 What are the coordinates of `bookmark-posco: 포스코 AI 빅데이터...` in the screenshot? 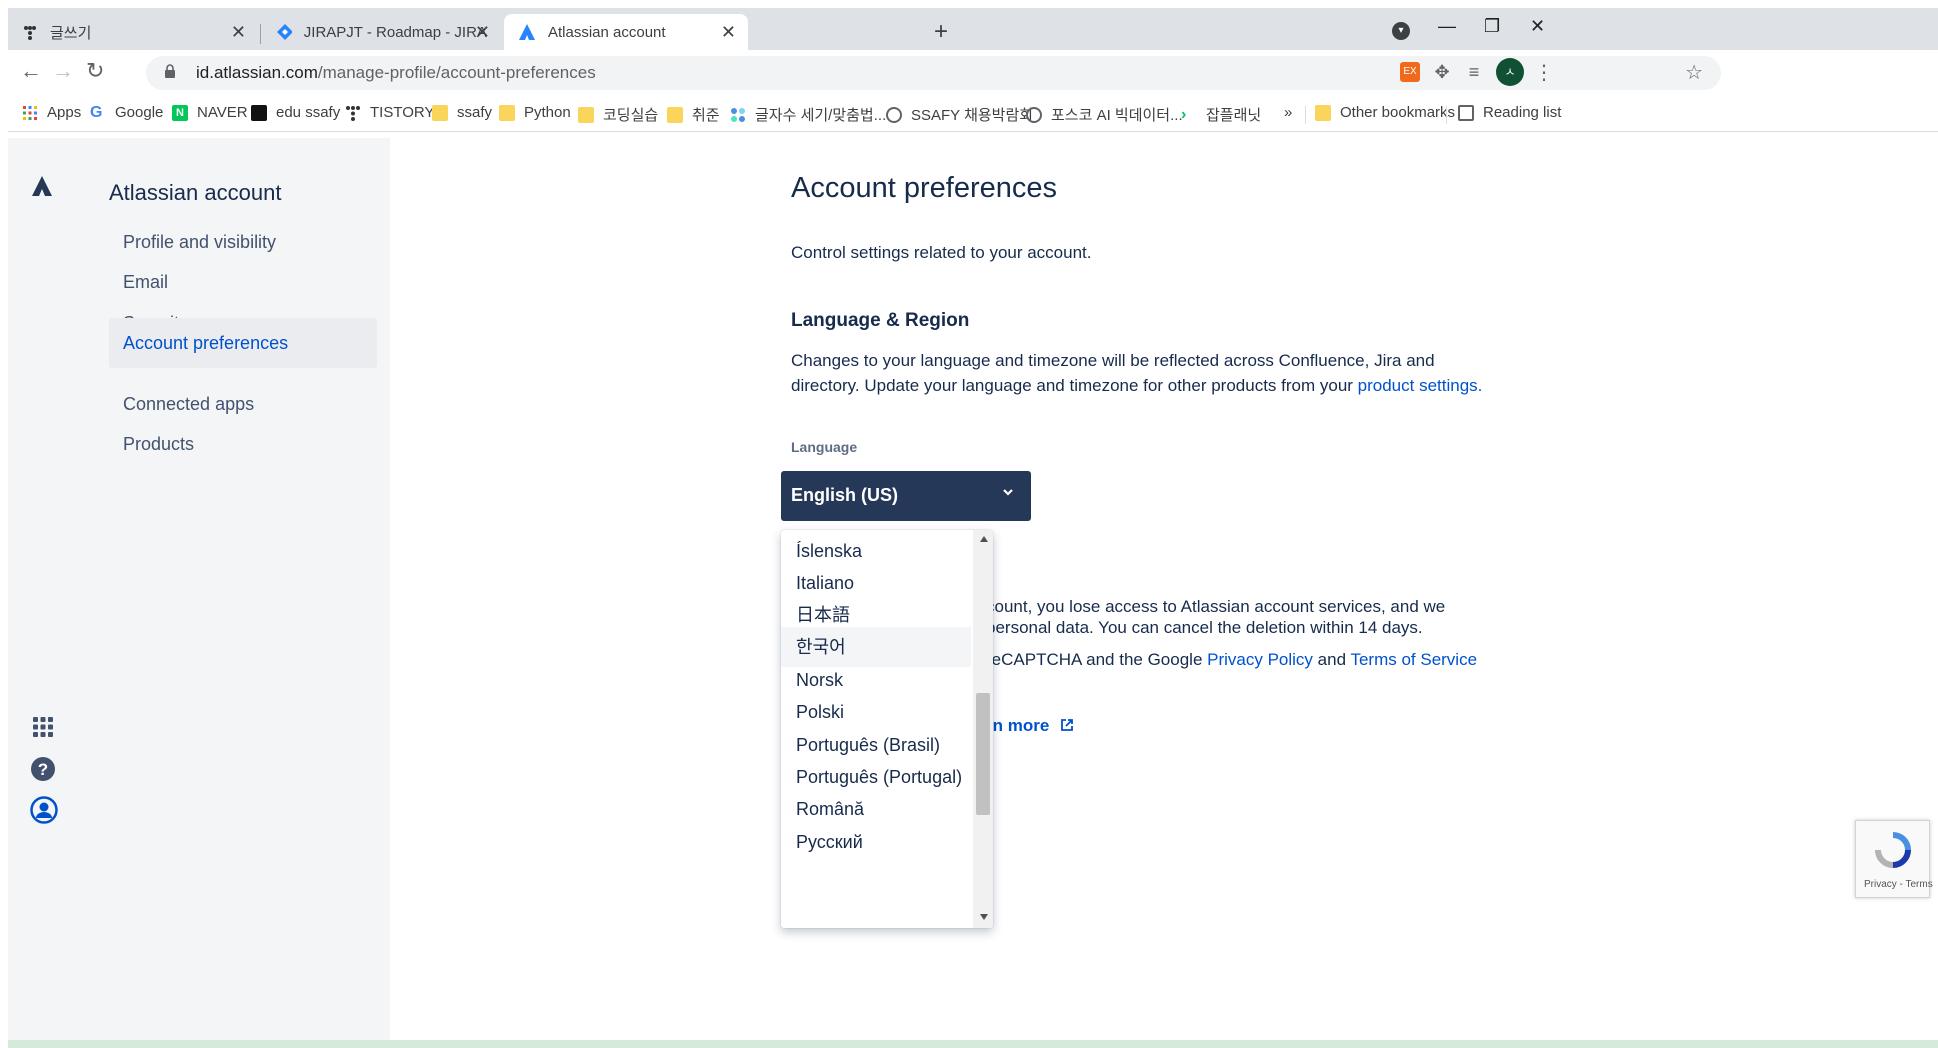 It's located at (1104, 114).